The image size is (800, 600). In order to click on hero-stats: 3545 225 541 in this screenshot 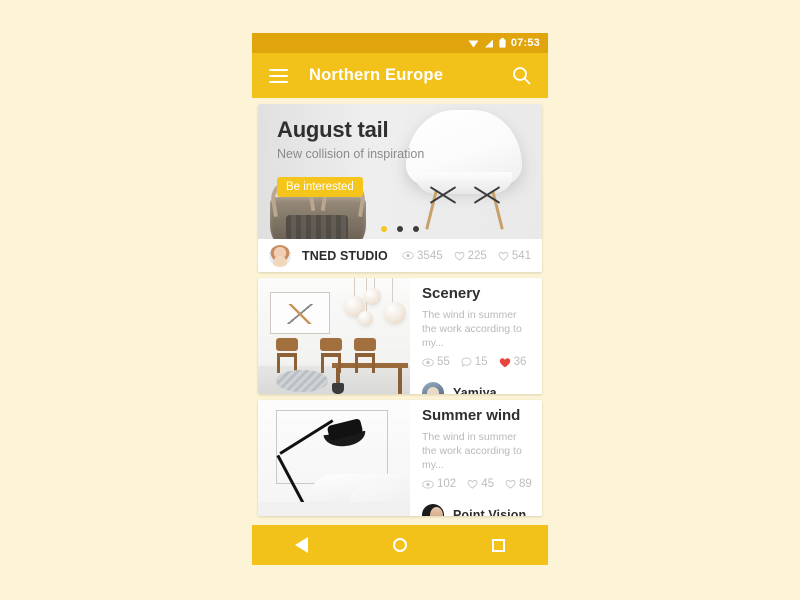, I will do `click(466, 256)`.